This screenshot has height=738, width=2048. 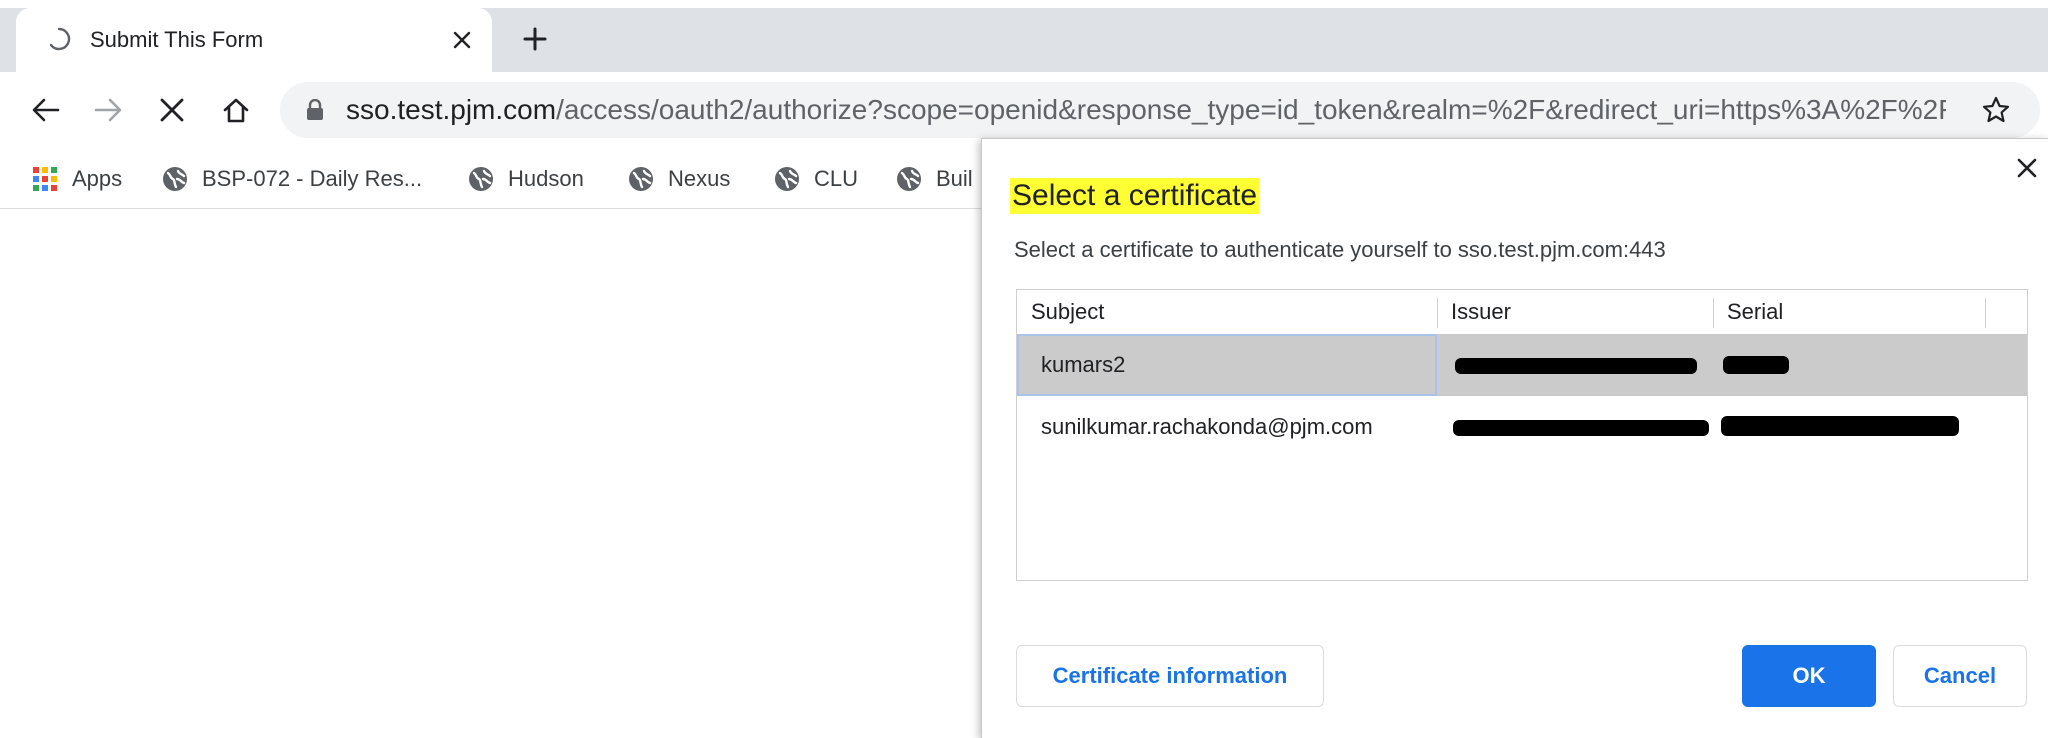 I want to click on column-divider, so click(x=1985, y=313).